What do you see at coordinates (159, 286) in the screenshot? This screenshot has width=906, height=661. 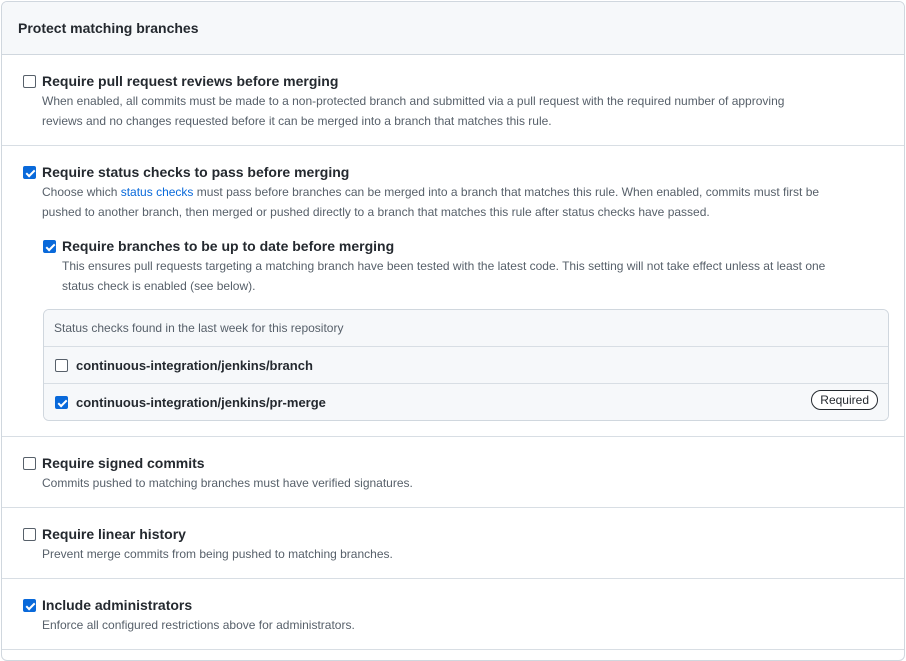 I see `up-to-date-note-line2: status check is enabled (see below).` at bounding box center [159, 286].